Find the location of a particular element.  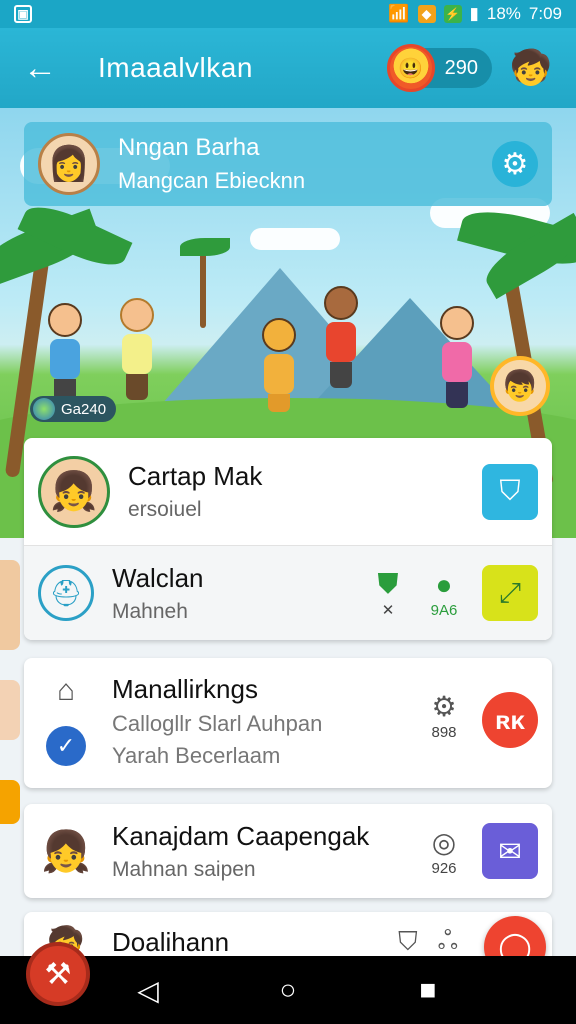

expand-icon: ⤢ is located at coordinates (510, 592).